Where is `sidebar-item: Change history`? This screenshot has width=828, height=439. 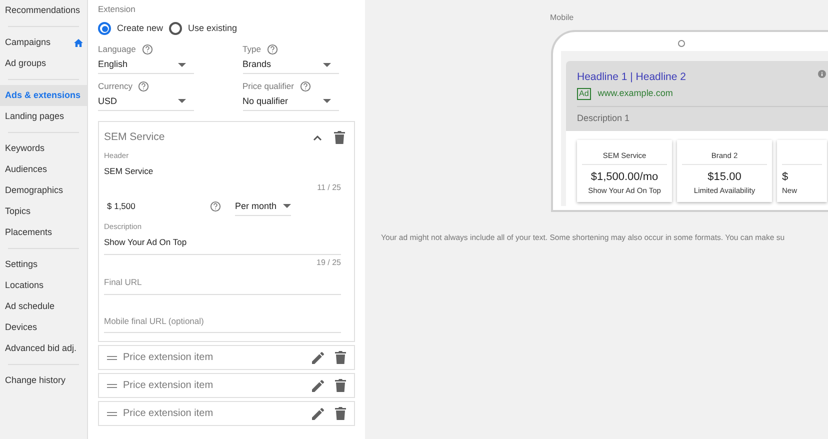
sidebar-item: Change history is located at coordinates (43, 380).